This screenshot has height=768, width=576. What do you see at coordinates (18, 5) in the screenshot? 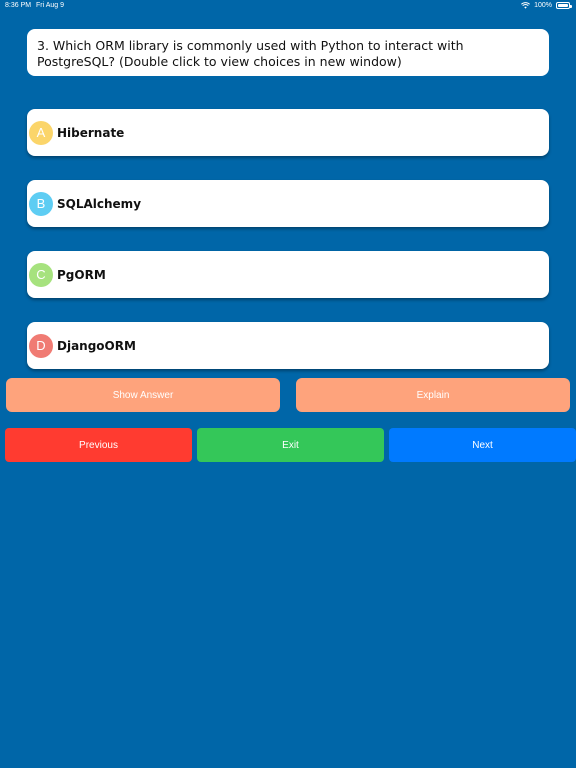
I see `status-time: 8:36 PM` at bounding box center [18, 5].